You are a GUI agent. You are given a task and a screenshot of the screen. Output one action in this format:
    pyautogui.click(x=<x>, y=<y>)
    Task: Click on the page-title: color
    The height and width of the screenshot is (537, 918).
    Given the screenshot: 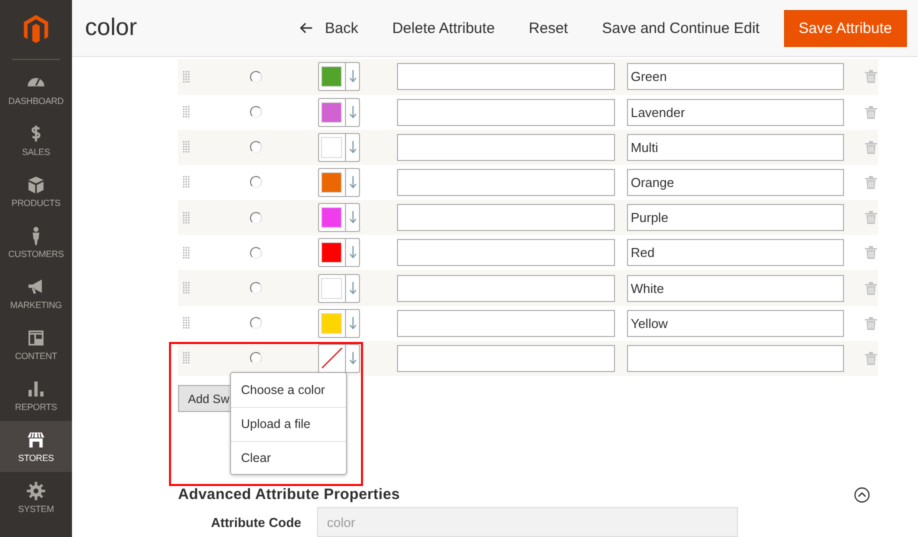 What is the action you would take?
    pyautogui.click(x=111, y=28)
    